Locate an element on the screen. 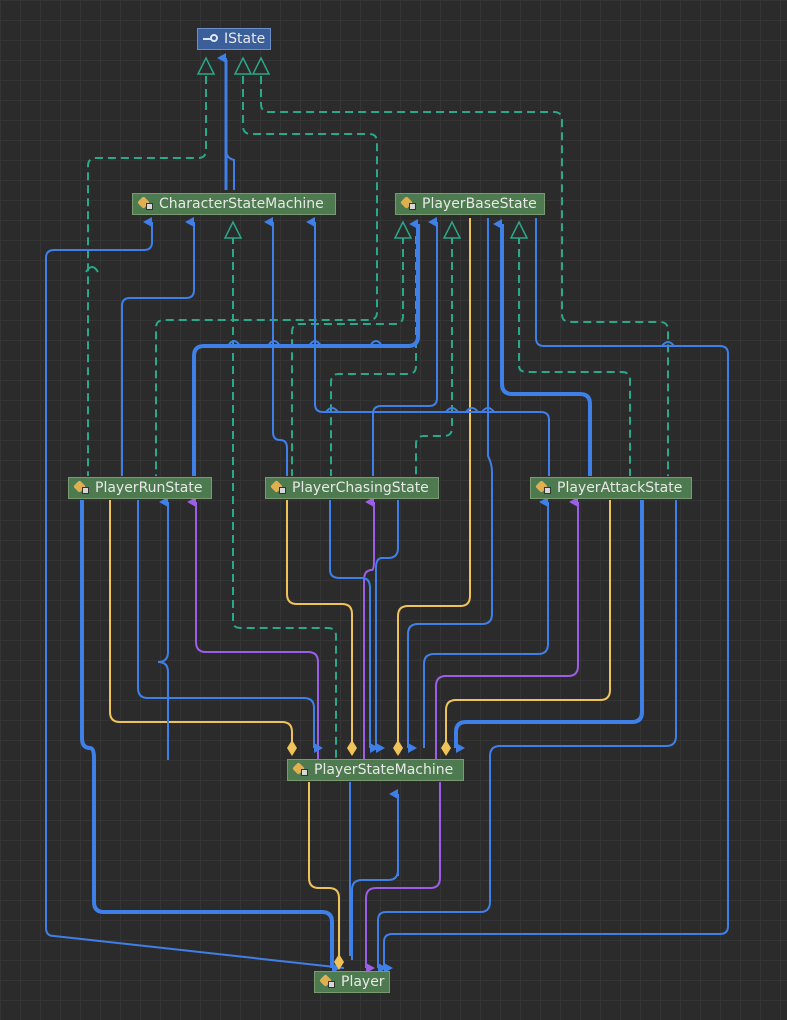 This screenshot has height=1020, width=787. node-label: PlayerBaseState is located at coordinates (479, 204).